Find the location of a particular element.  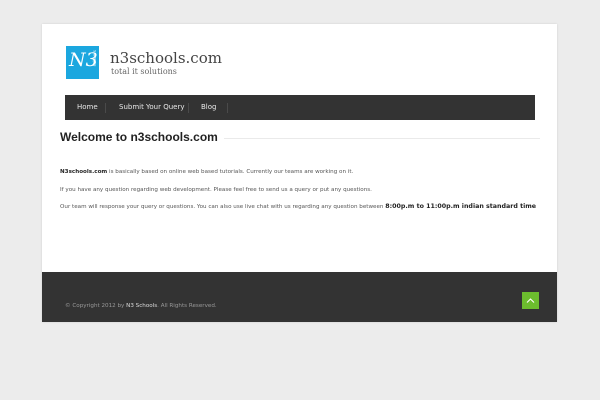

chevron-up-icon is located at coordinates (530, 300).